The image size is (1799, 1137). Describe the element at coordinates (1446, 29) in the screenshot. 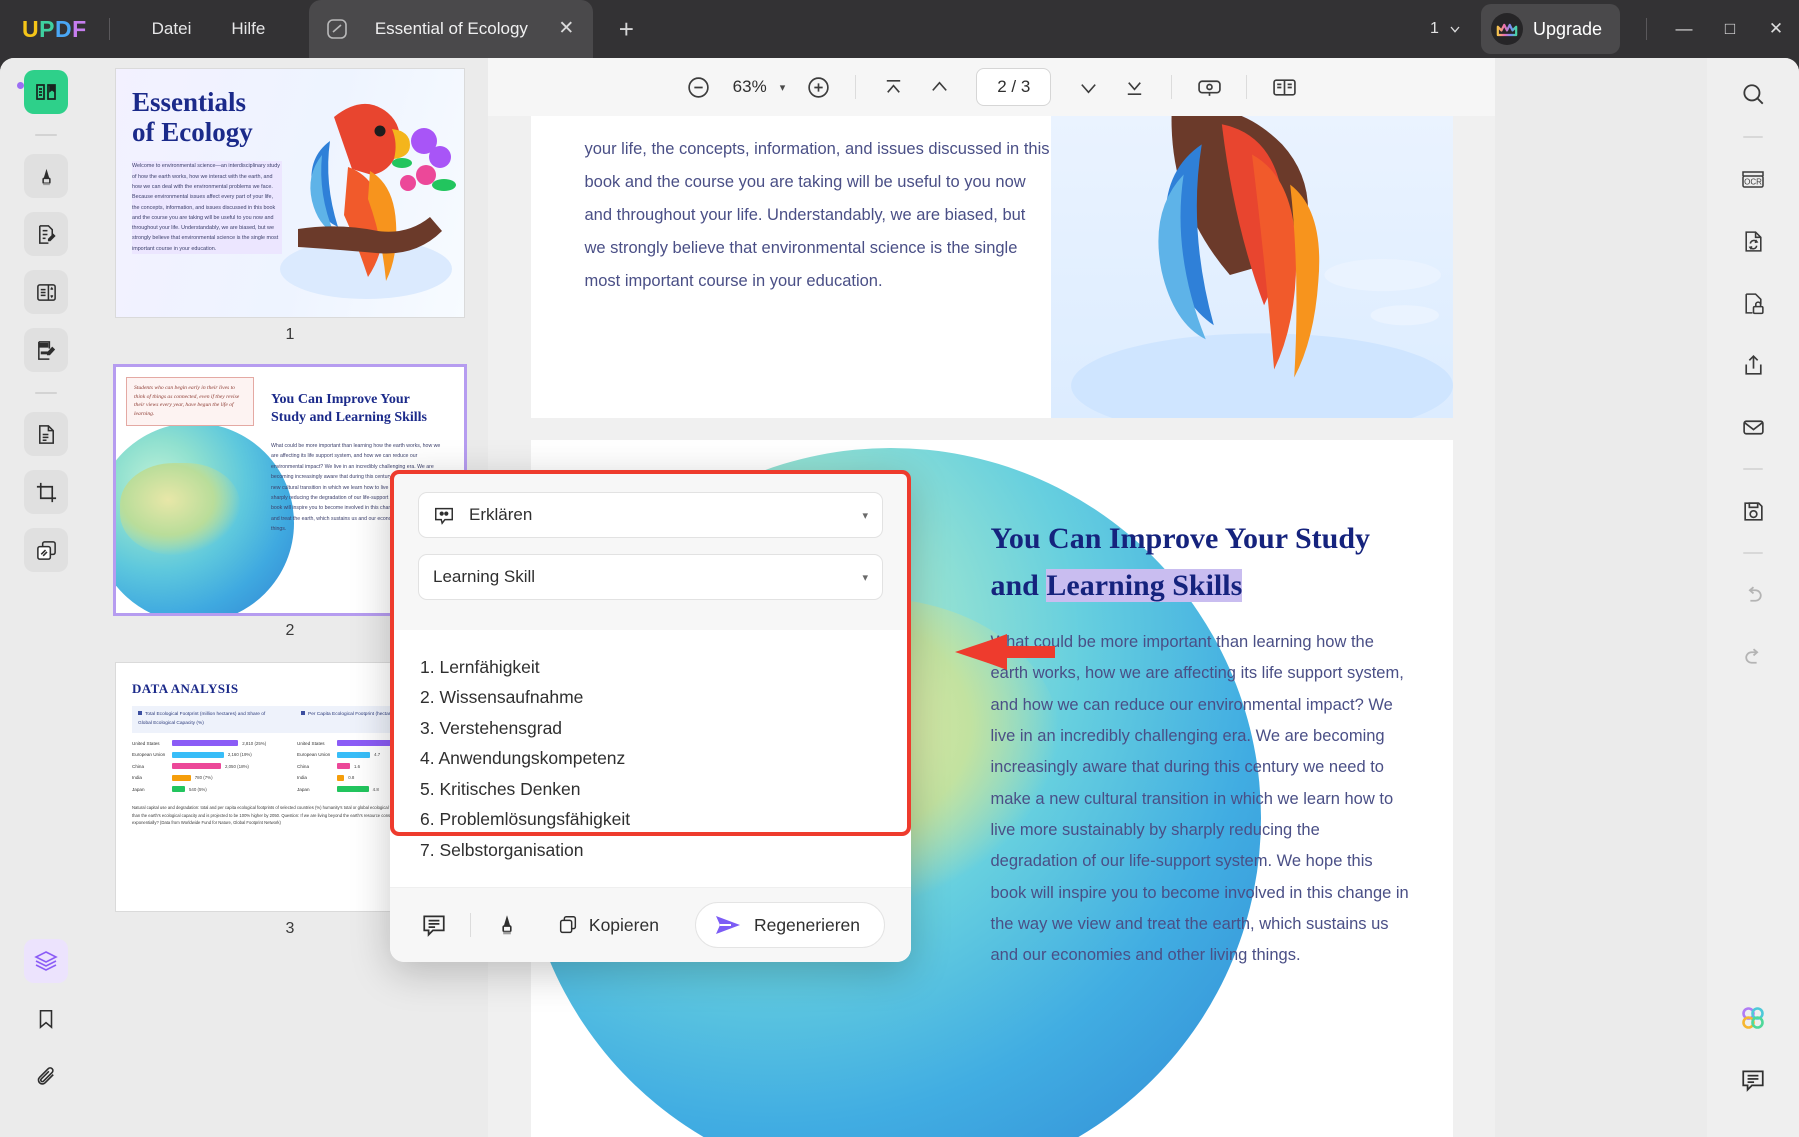

I see `window-count: 1` at that location.